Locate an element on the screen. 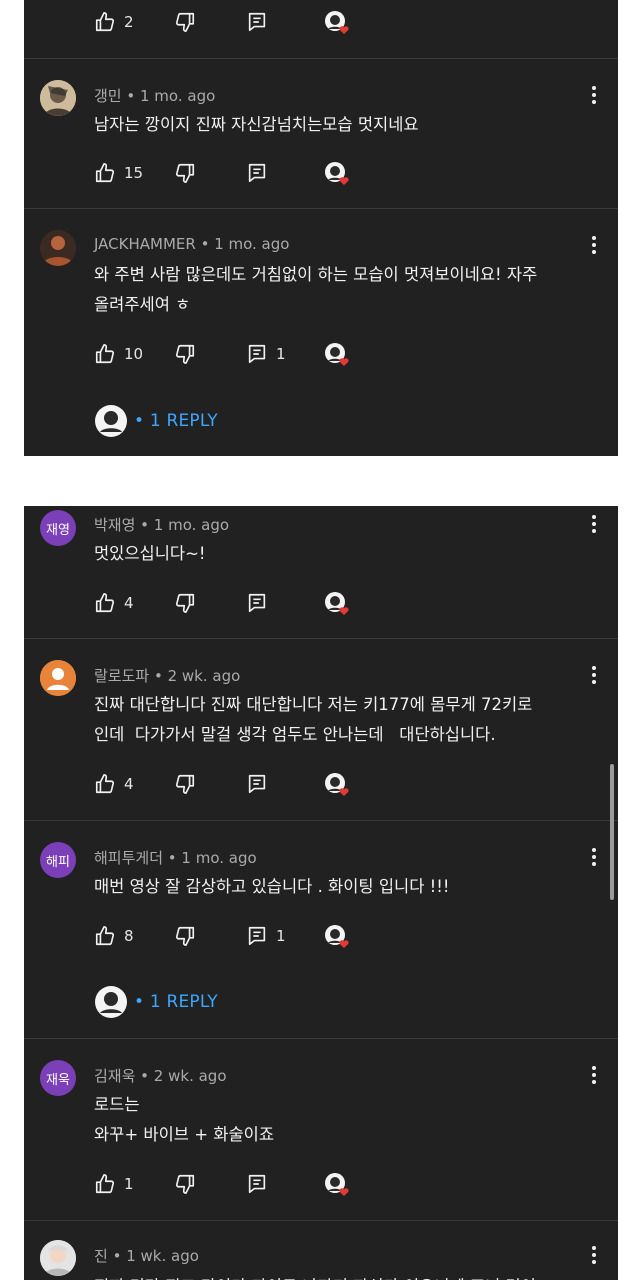 This screenshot has height=1280, width=640. like-button: 2 is located at coordinates (114, 22).